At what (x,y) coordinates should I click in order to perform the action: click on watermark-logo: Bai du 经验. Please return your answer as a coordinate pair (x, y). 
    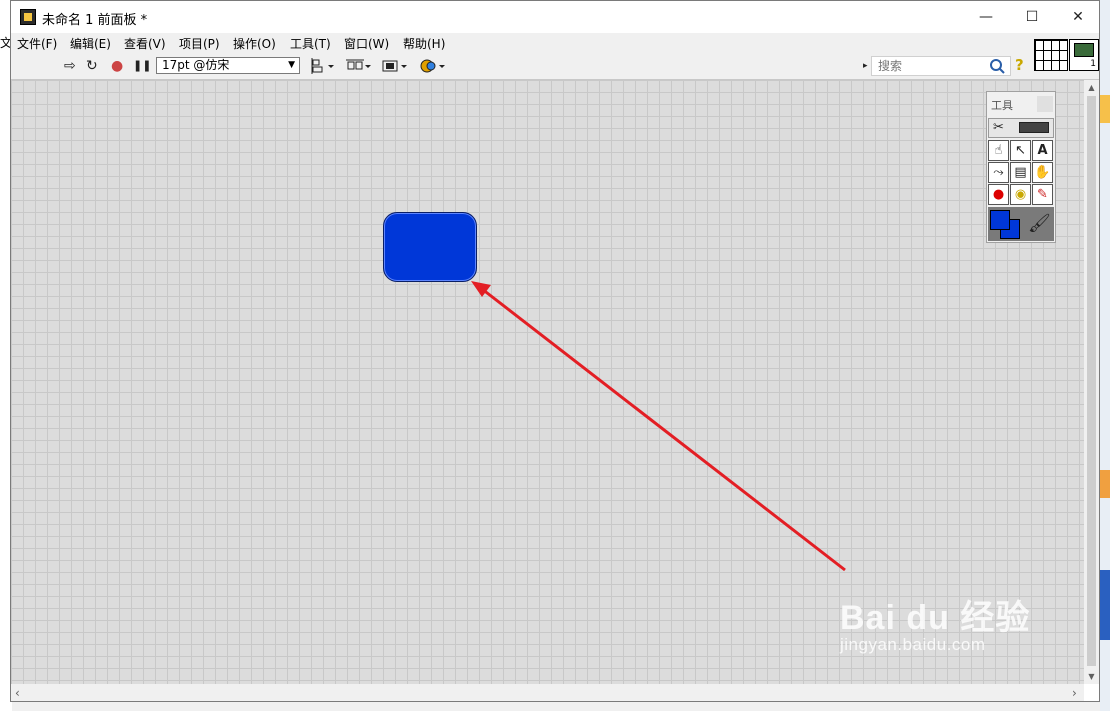
    Looking at the image, I should click on (935, 618).